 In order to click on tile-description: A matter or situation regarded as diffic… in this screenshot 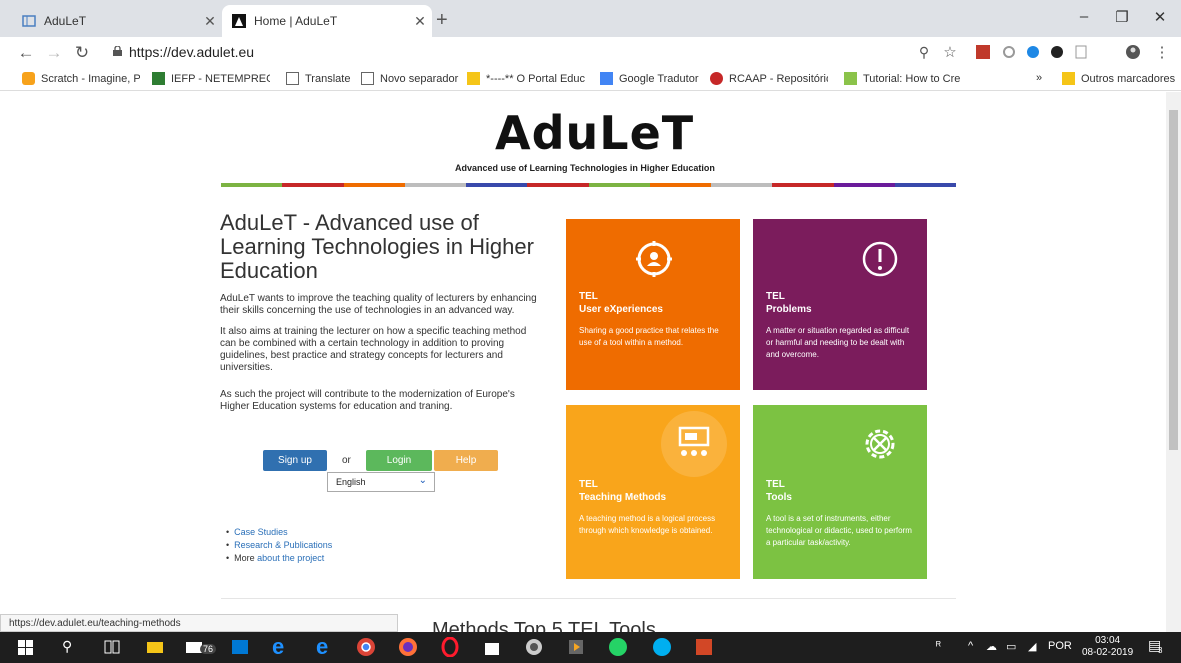, I will do `click(838, 342)`.